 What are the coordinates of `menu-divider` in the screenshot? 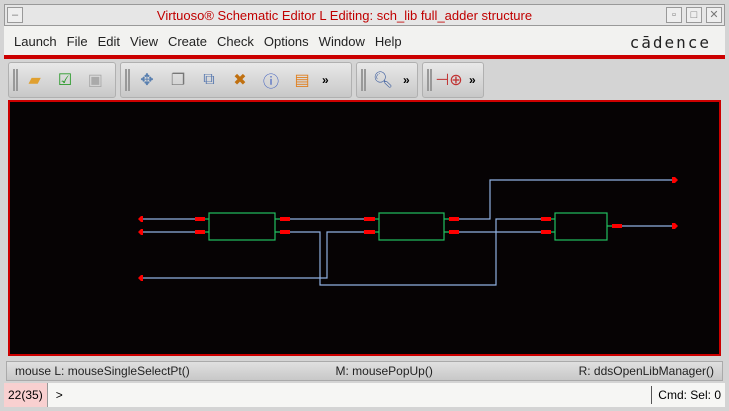 It's located at (364, 57).